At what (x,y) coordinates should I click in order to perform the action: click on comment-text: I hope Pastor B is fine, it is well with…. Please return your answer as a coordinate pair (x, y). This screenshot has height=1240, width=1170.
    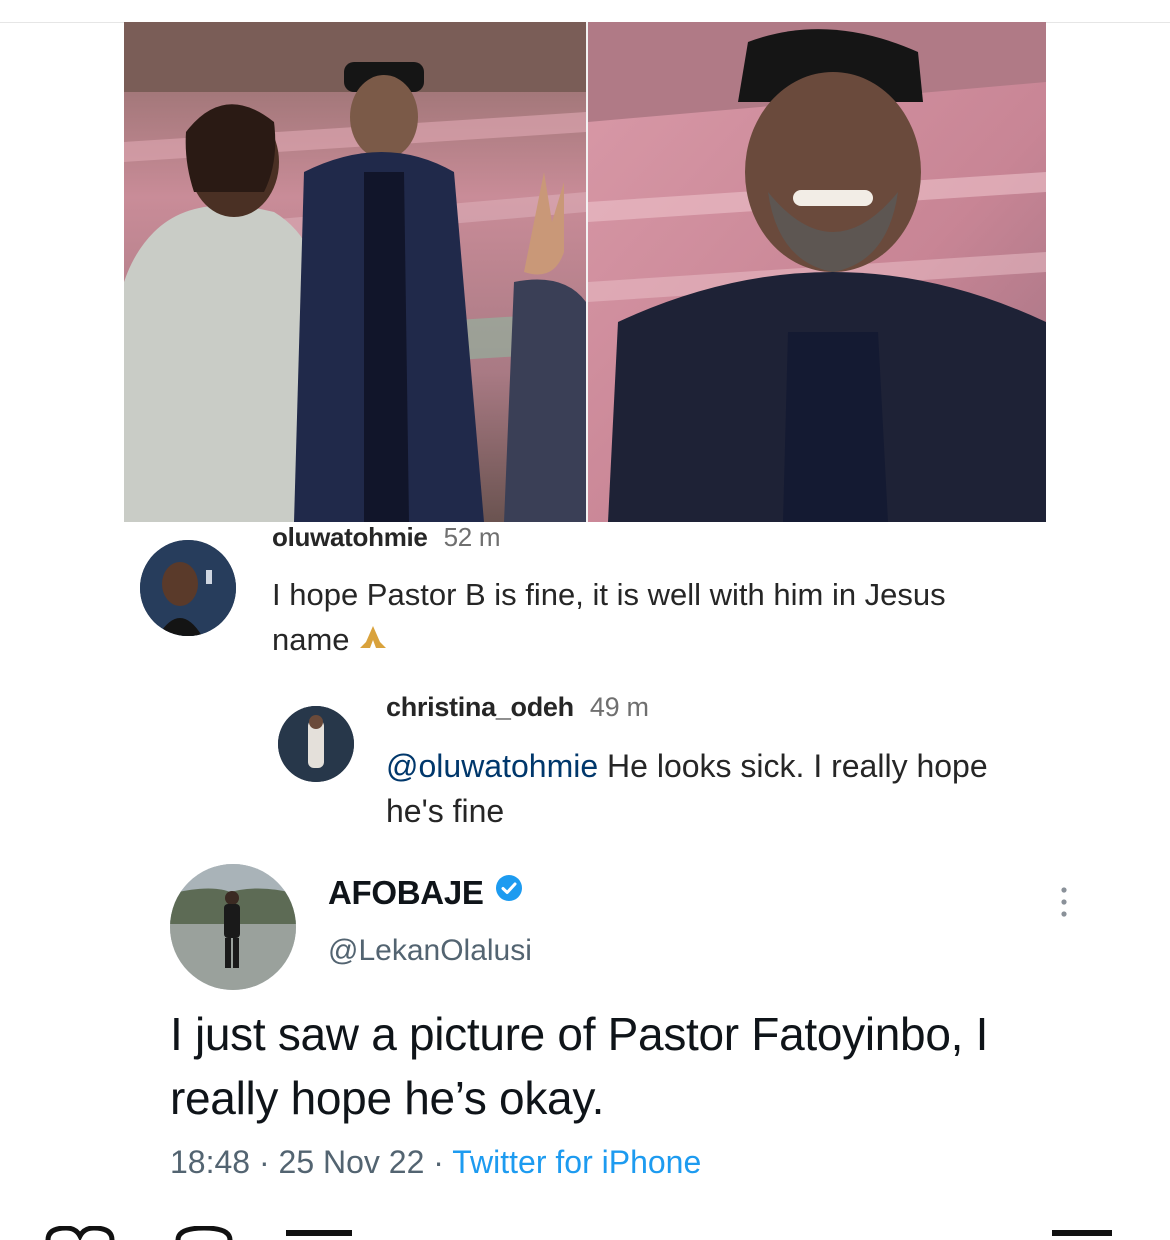
    Looking at the image, I should click on (632, 618).